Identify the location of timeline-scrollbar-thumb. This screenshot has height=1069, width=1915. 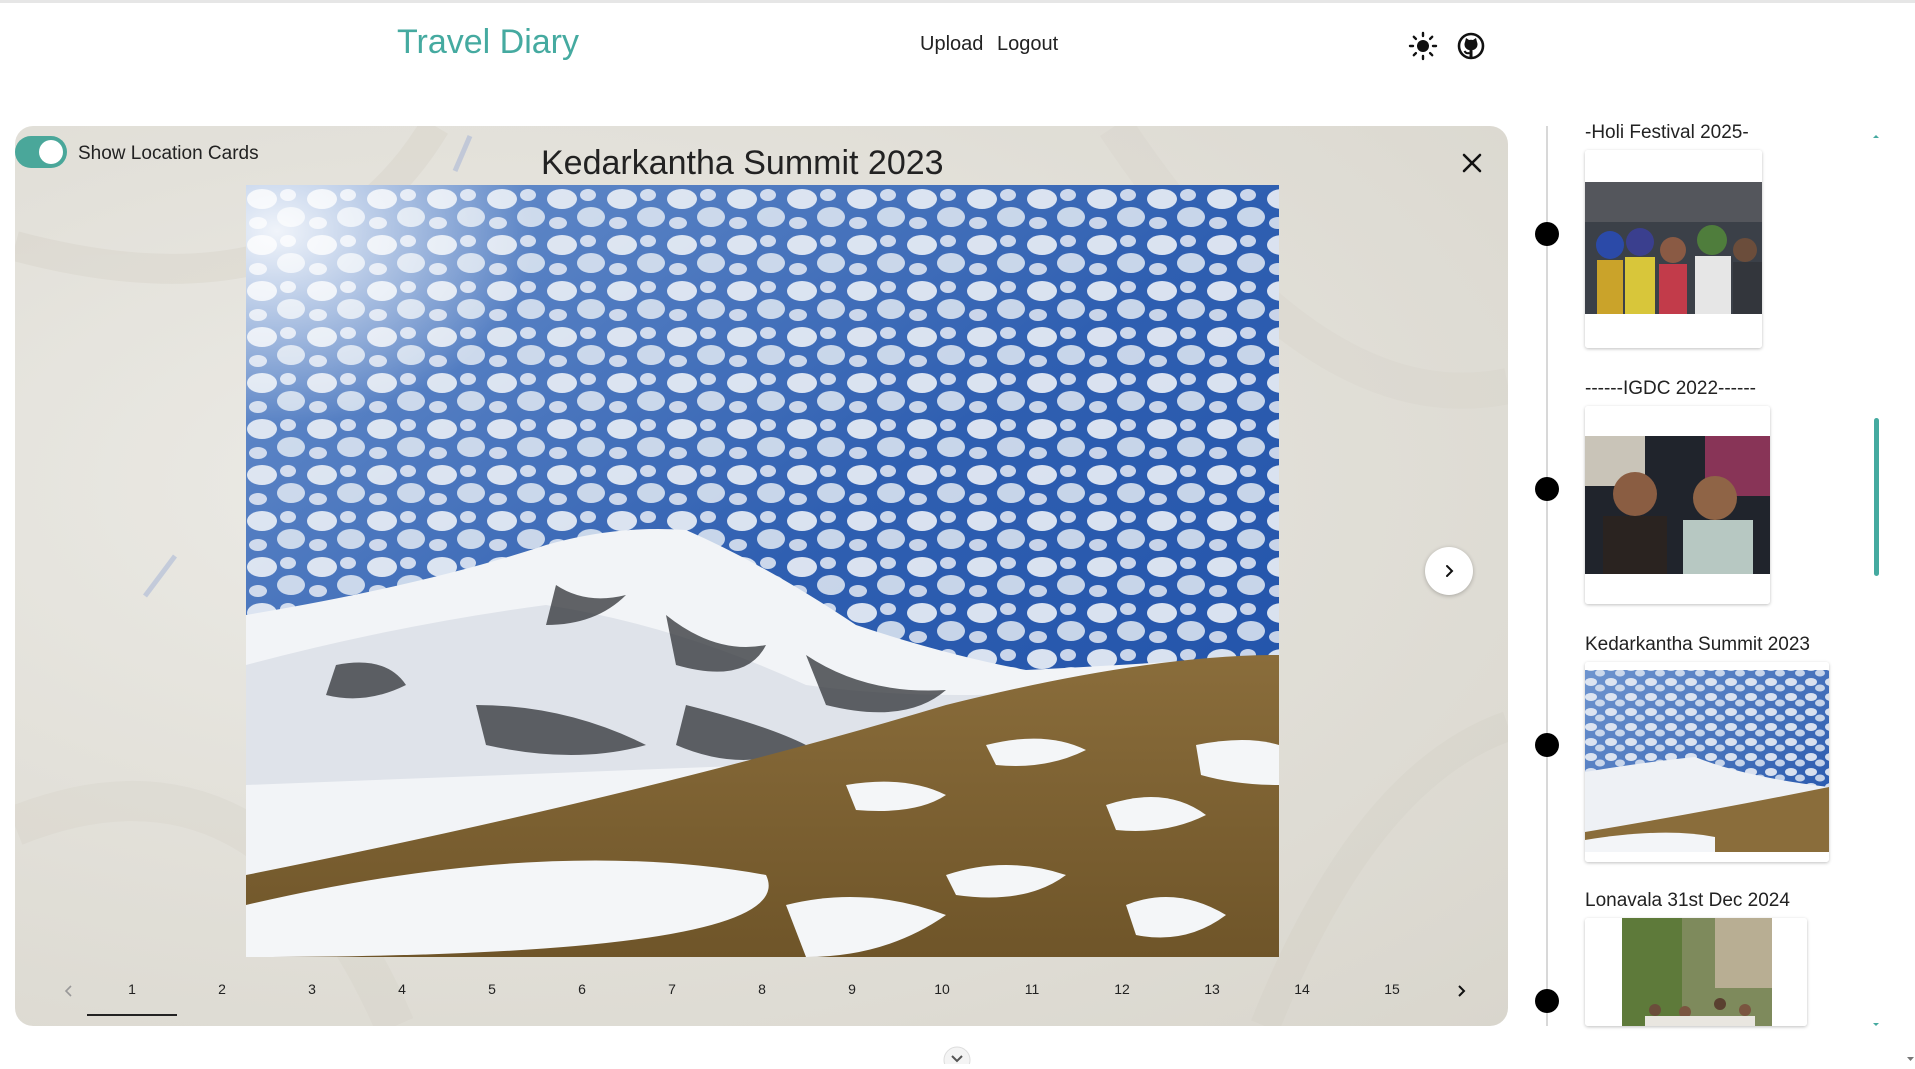
(1876, 497).